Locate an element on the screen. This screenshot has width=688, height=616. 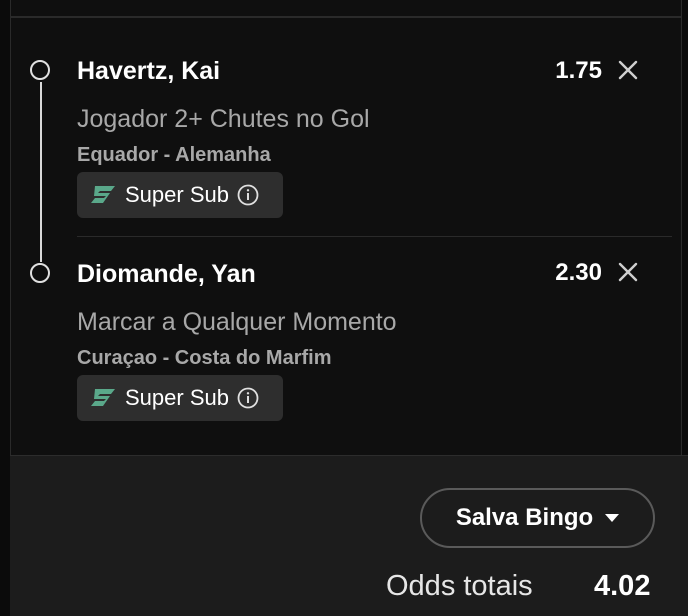
selection-odds: 2.30 is located at coordinates (578, 272).